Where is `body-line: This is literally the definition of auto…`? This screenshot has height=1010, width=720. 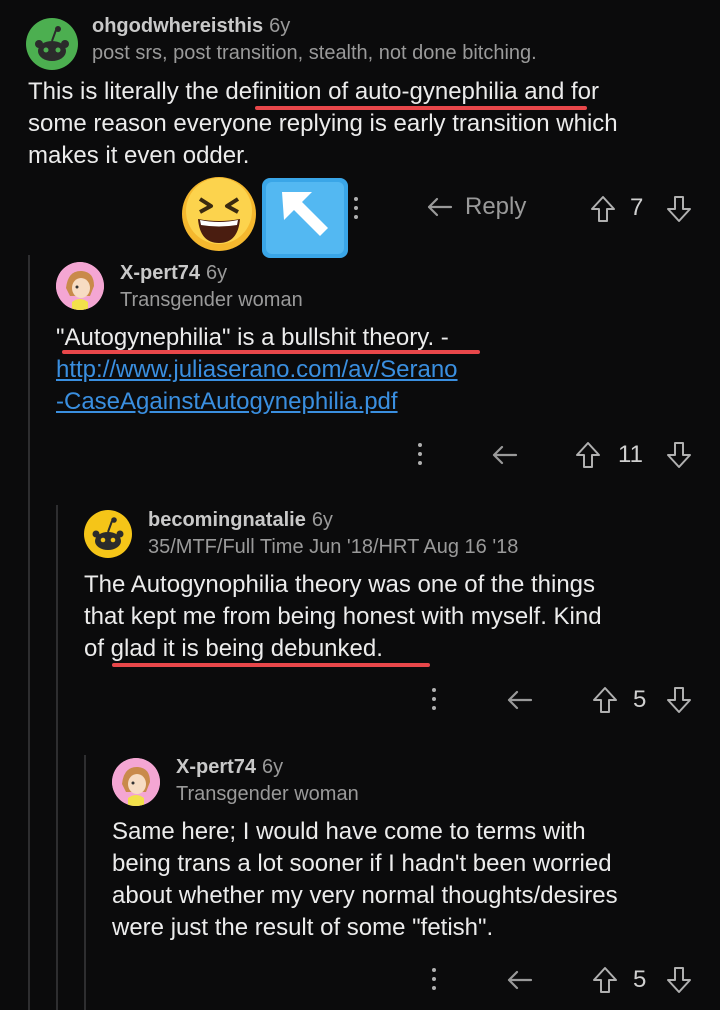 body-line: This is literally the definition of auto… is located at coordinates (313, 91).